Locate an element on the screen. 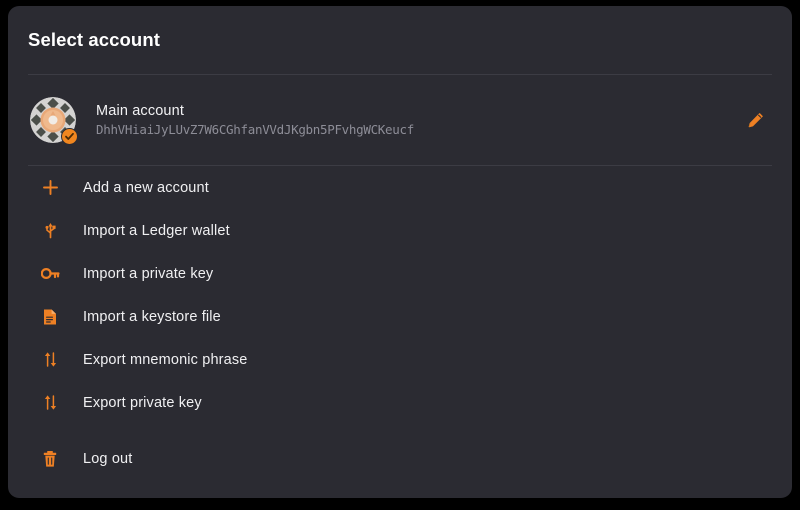  menu-item-import-ledger: Import a Ledger wallet is located at coordinates (400, 230).